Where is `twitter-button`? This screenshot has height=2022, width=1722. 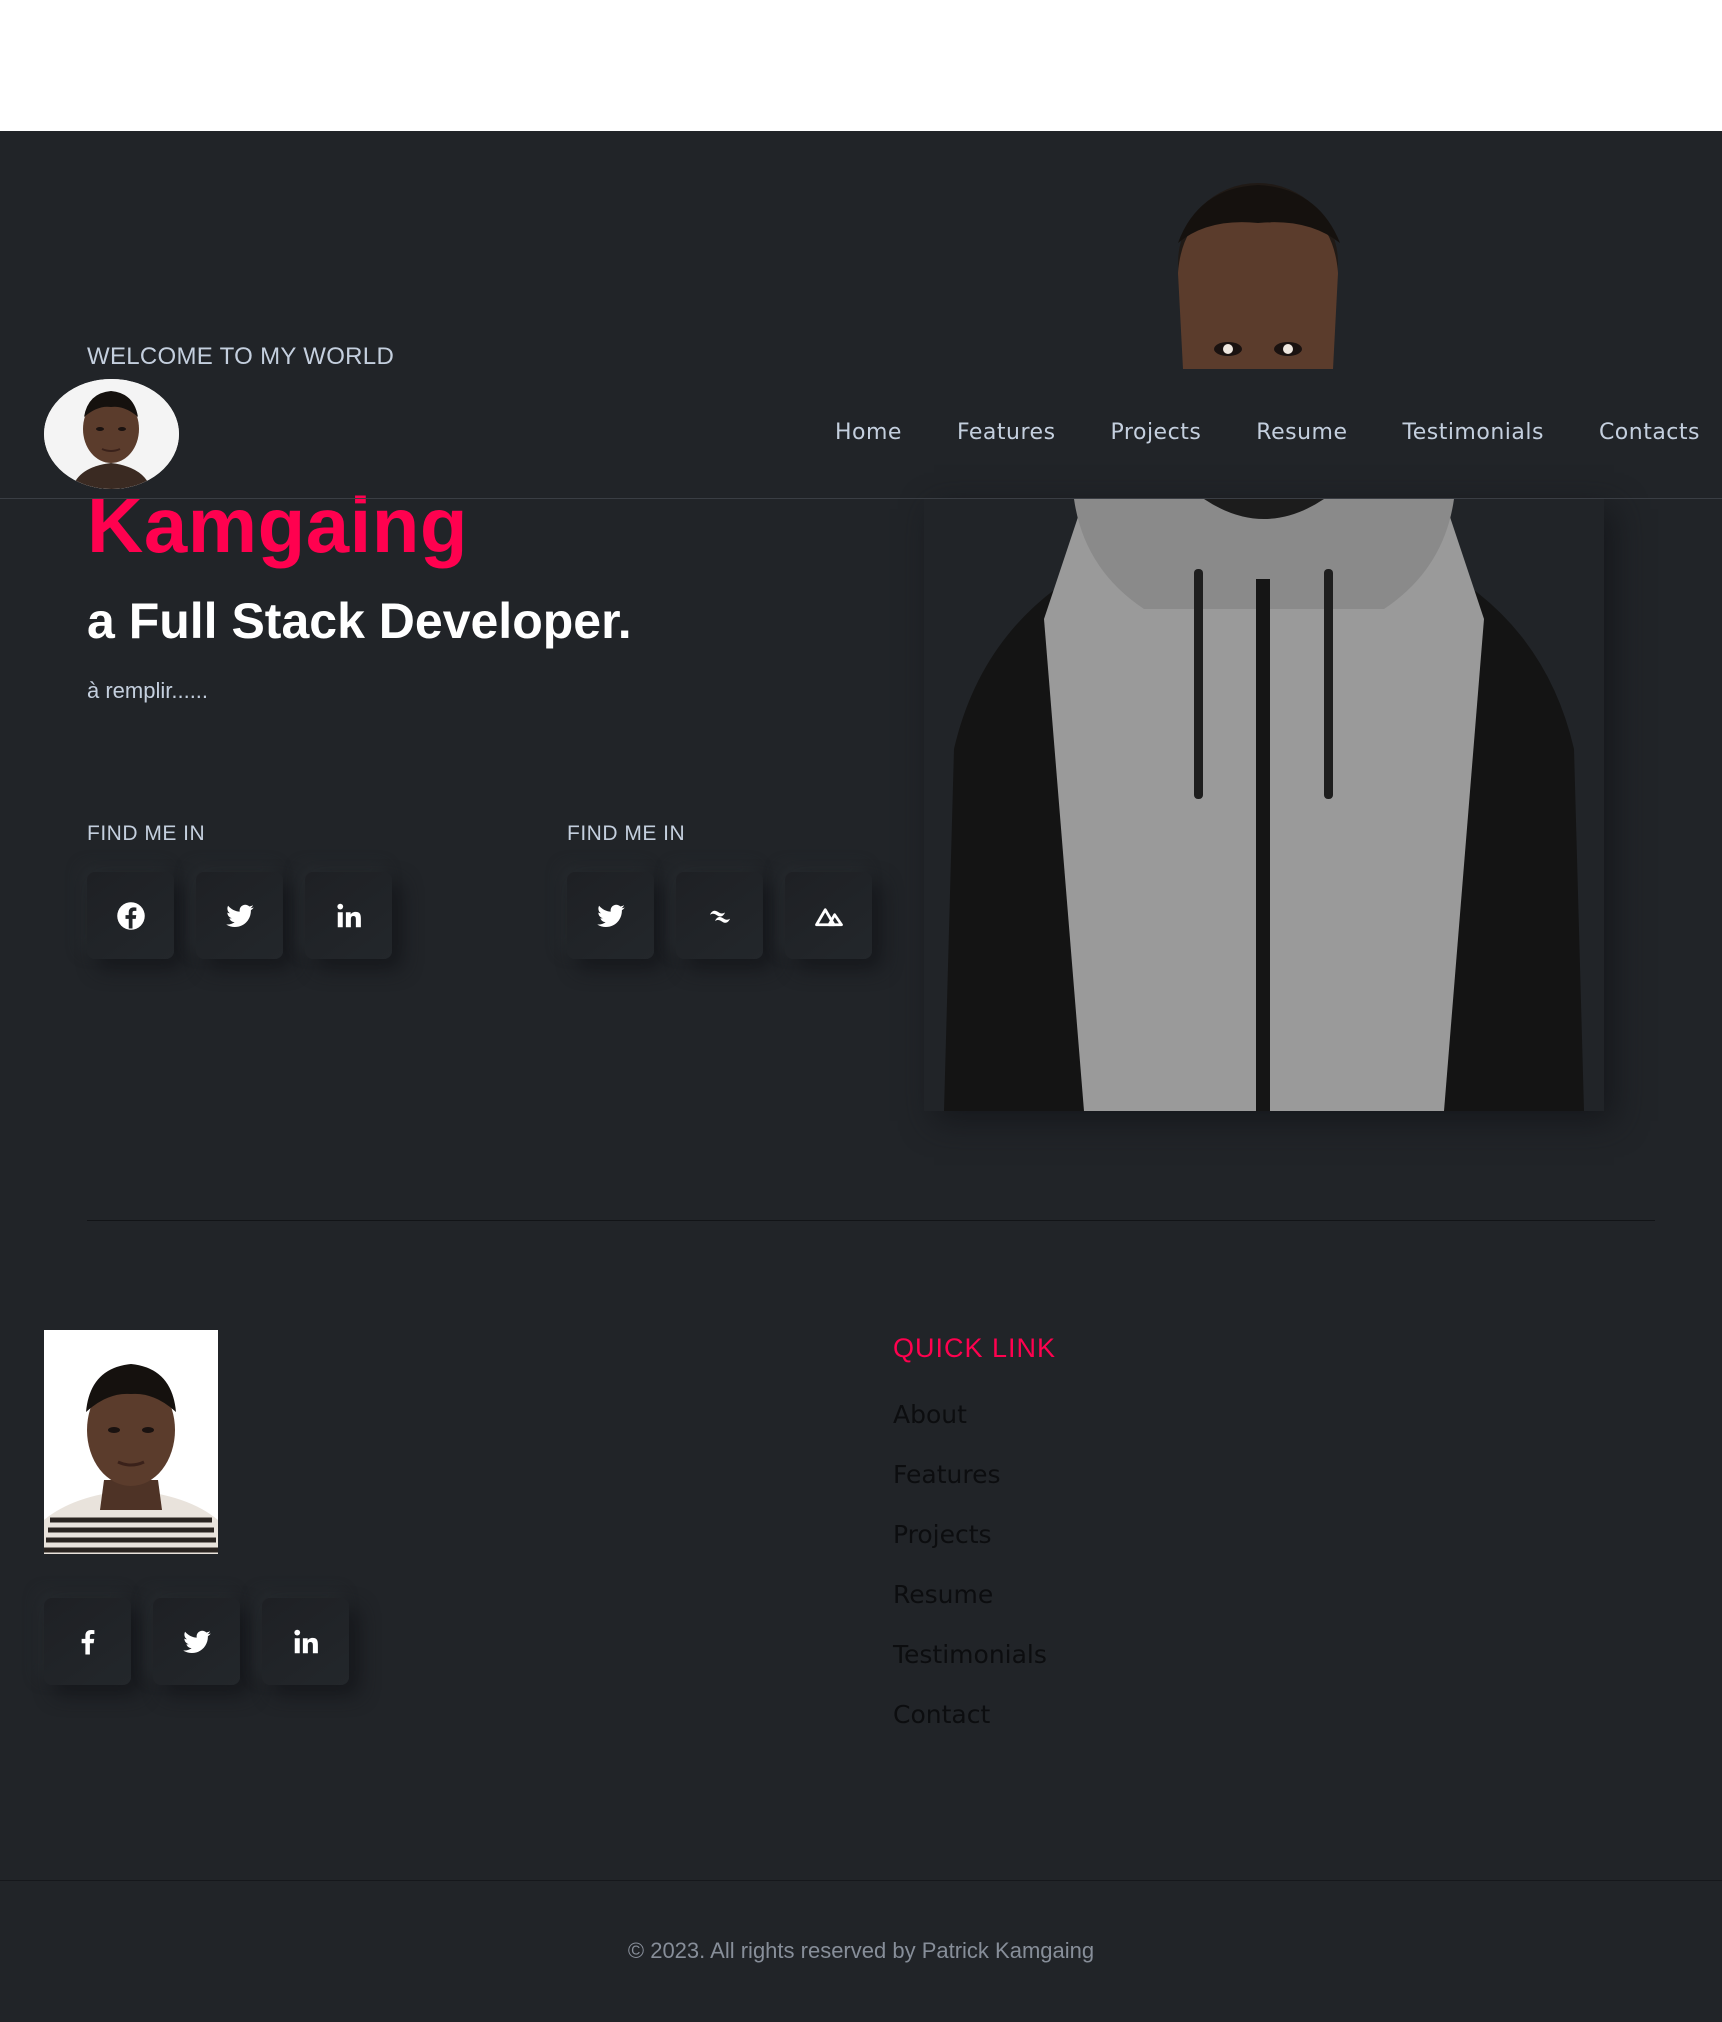
twitter-button is located at coordinates (239, 915).